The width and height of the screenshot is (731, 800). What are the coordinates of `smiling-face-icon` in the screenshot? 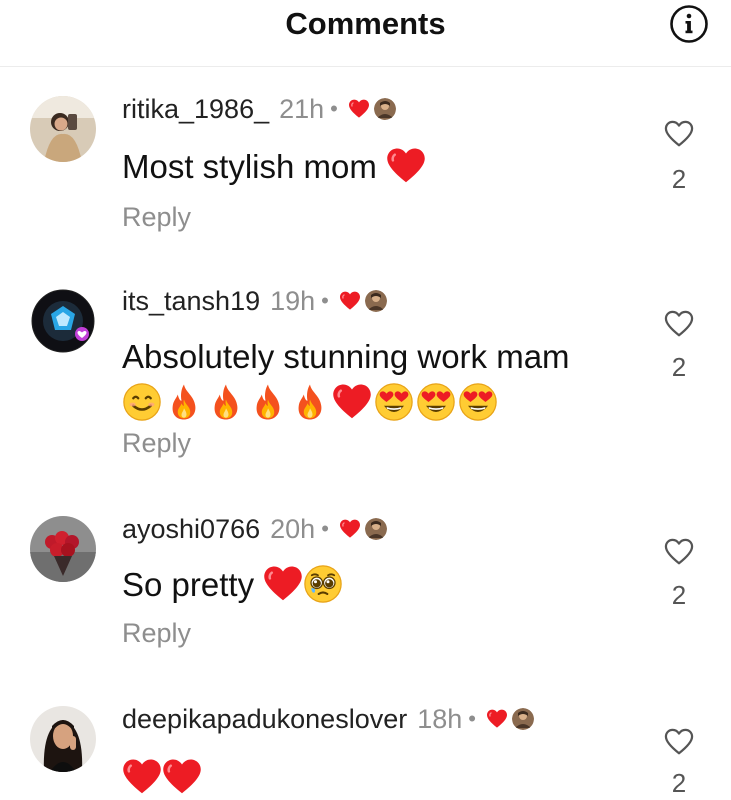 It's located at (142, 402).